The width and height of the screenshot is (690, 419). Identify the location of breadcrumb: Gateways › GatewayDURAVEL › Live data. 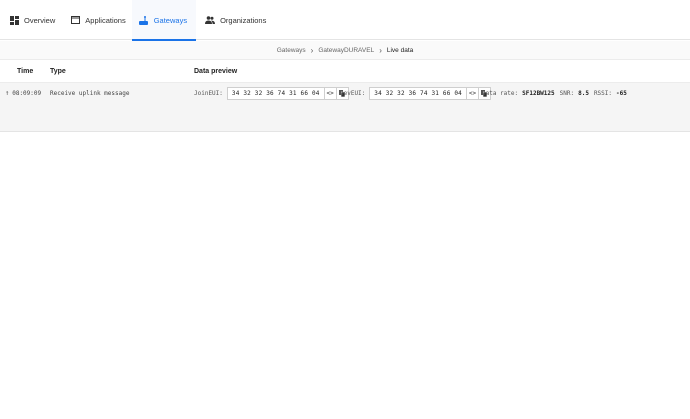
(345, 50).